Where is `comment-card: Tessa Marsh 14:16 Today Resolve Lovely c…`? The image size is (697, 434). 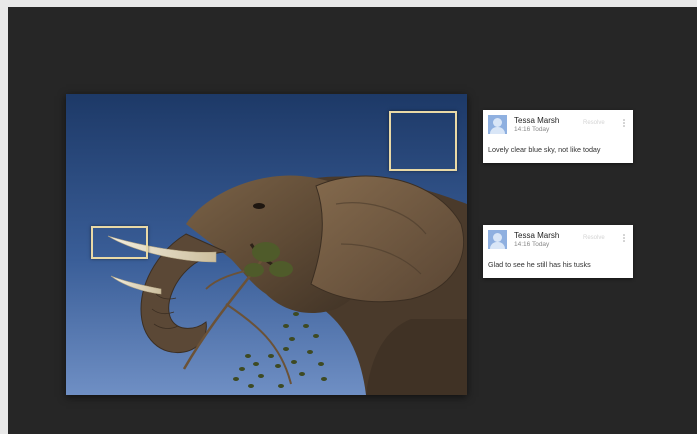
comment-card: Tessa Marsh 14:16 Today Resolve Lovely c… is located at coordinates (558, 136).